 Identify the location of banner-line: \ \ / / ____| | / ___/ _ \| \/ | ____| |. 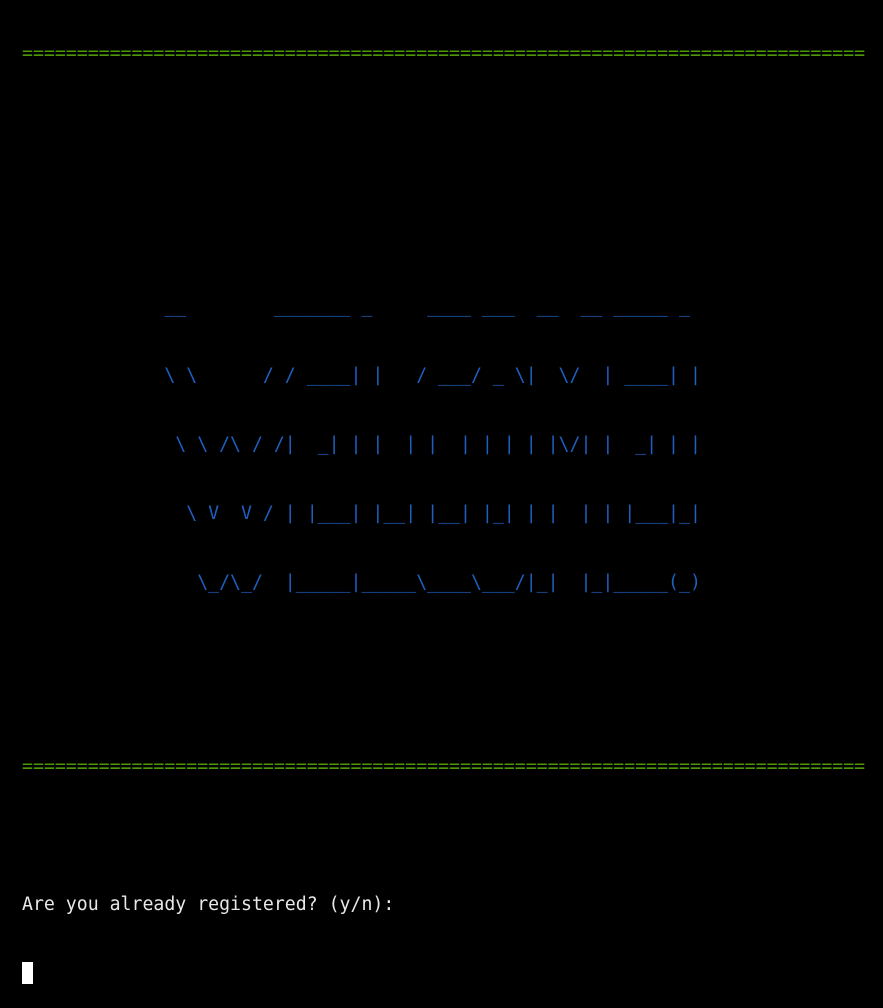
(361, 375).